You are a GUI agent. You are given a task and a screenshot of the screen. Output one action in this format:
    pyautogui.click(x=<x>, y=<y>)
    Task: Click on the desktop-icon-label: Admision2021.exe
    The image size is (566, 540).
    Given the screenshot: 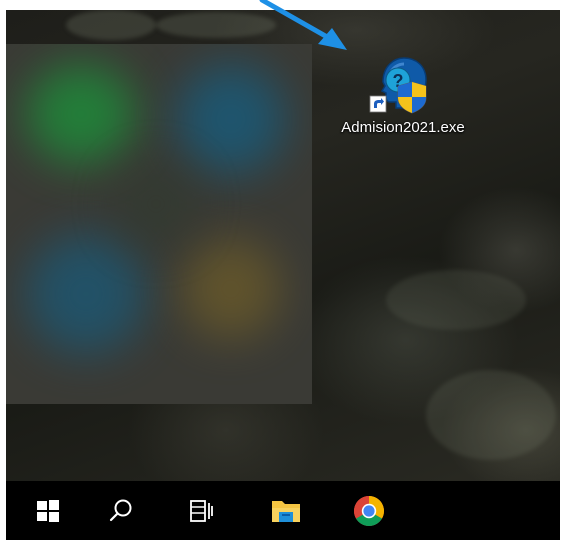 What is the action you would take?
    pyautogui.click(x=403, y=127)
    